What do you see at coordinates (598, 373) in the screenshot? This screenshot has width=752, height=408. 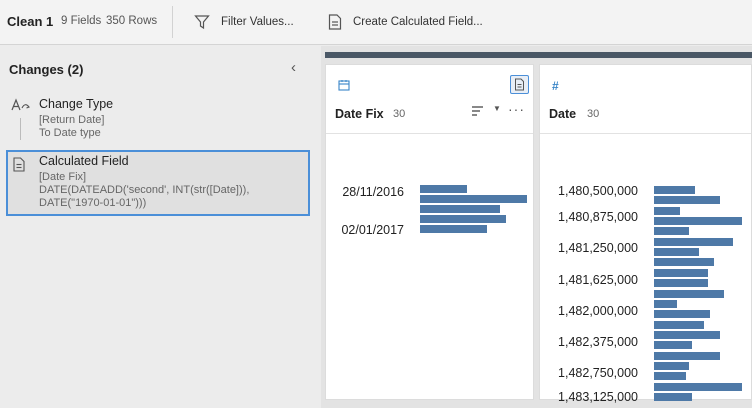 I see `axis-tick-label: 1,482,750,000` at bounding box center [598, 373].